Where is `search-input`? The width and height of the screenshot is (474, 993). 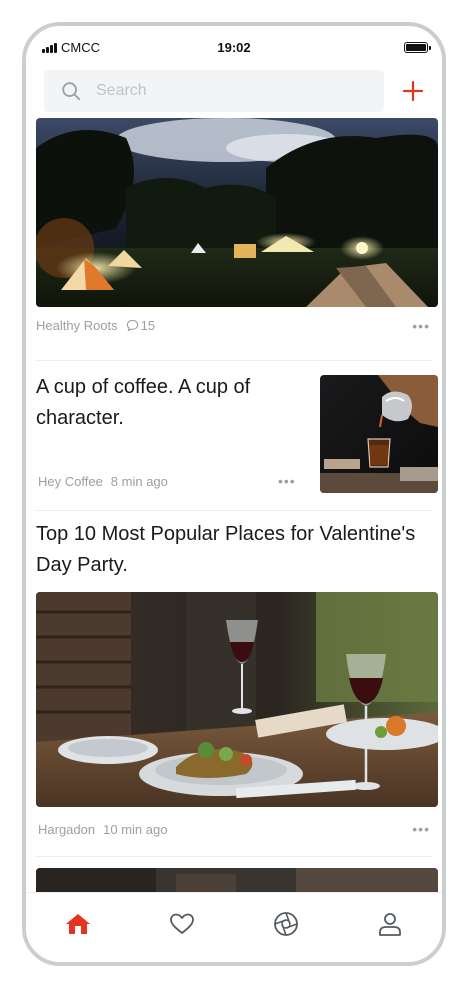
search-input is located at coordinates (216, 91).